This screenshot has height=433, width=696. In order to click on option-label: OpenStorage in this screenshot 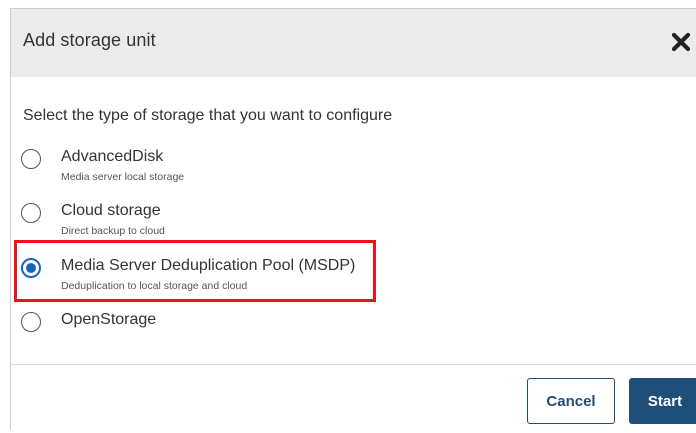, I will do `click(109, 319)`.